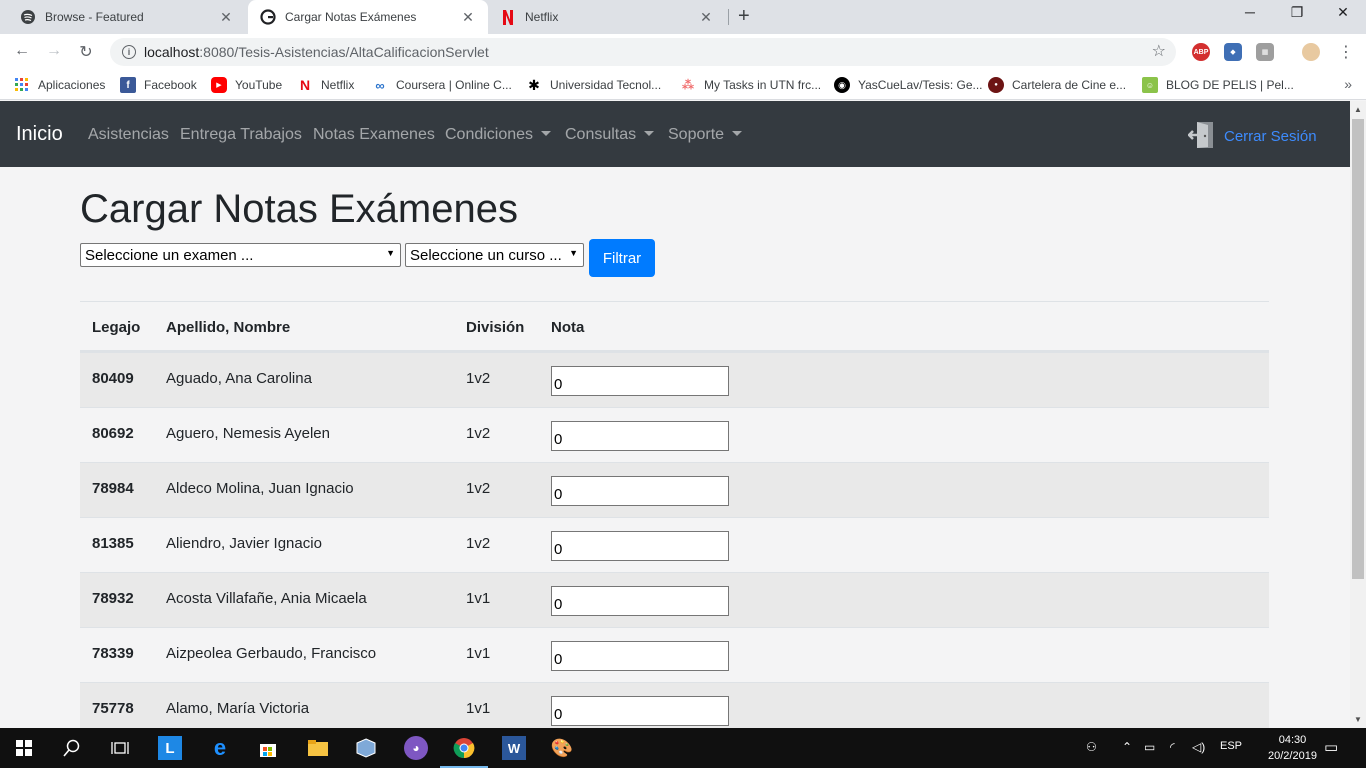 This screenshot has height=768, width=1366. I want to click on word-icon: W, so click(514, 748).